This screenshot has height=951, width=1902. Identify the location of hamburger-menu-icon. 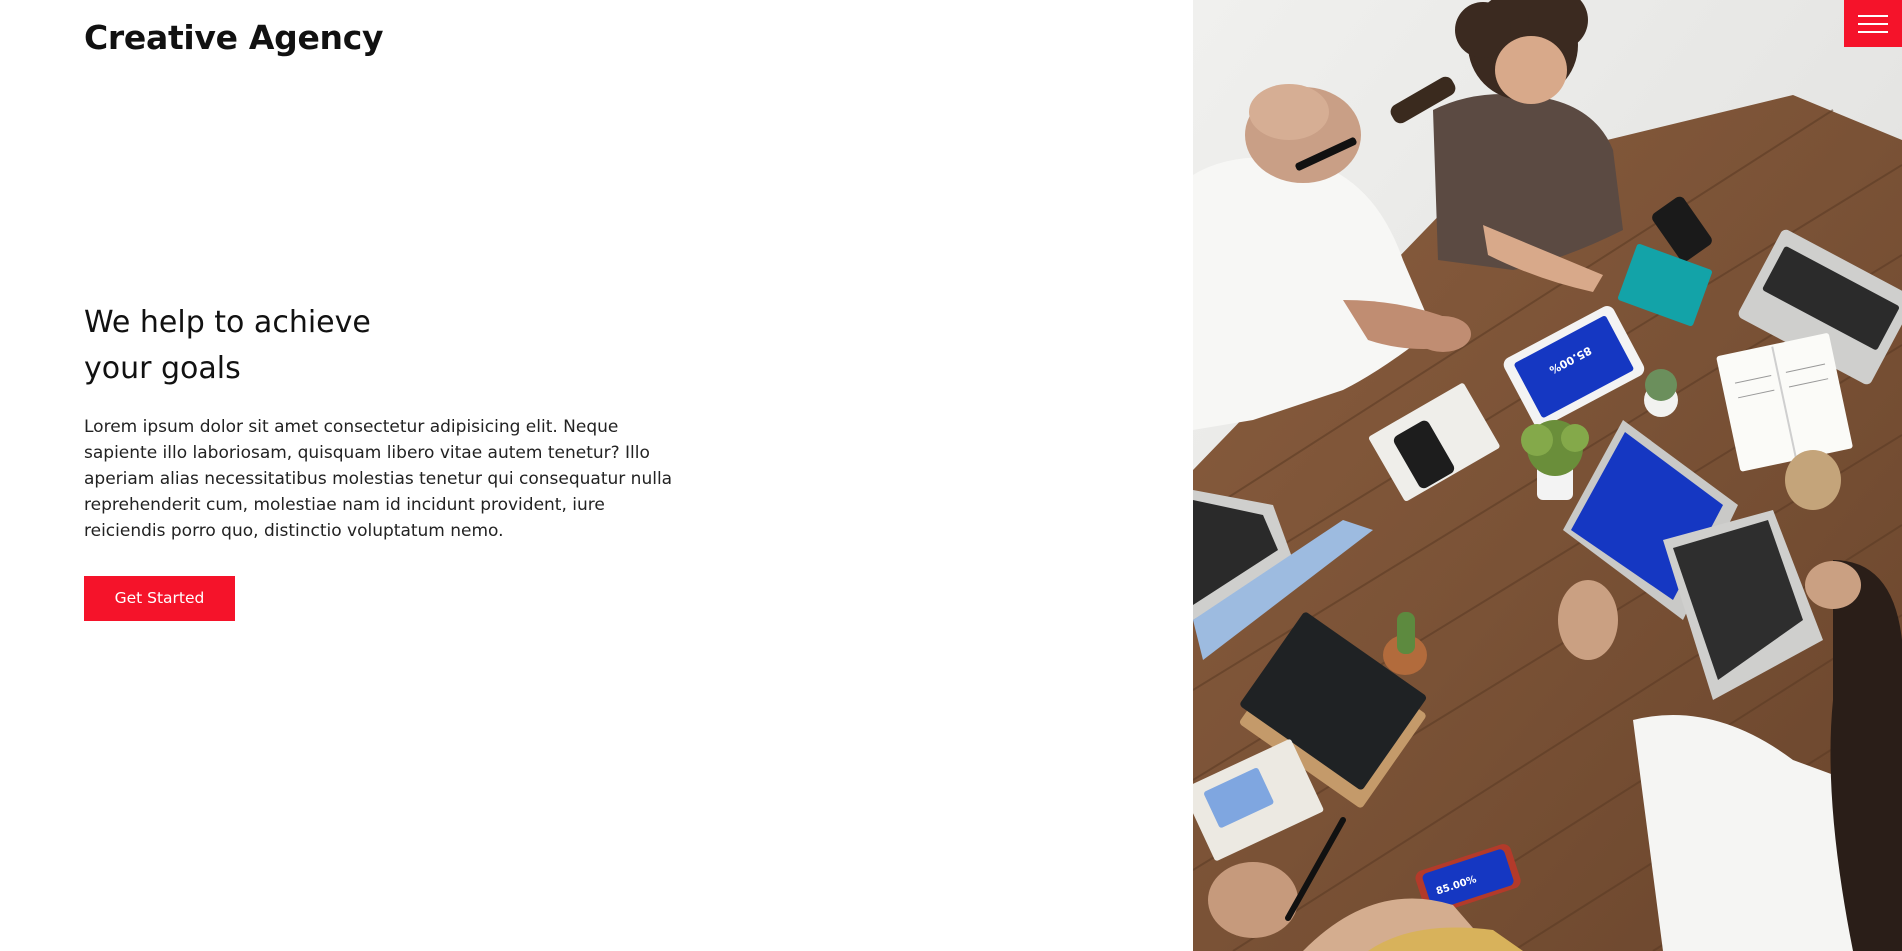
(1873, 23).